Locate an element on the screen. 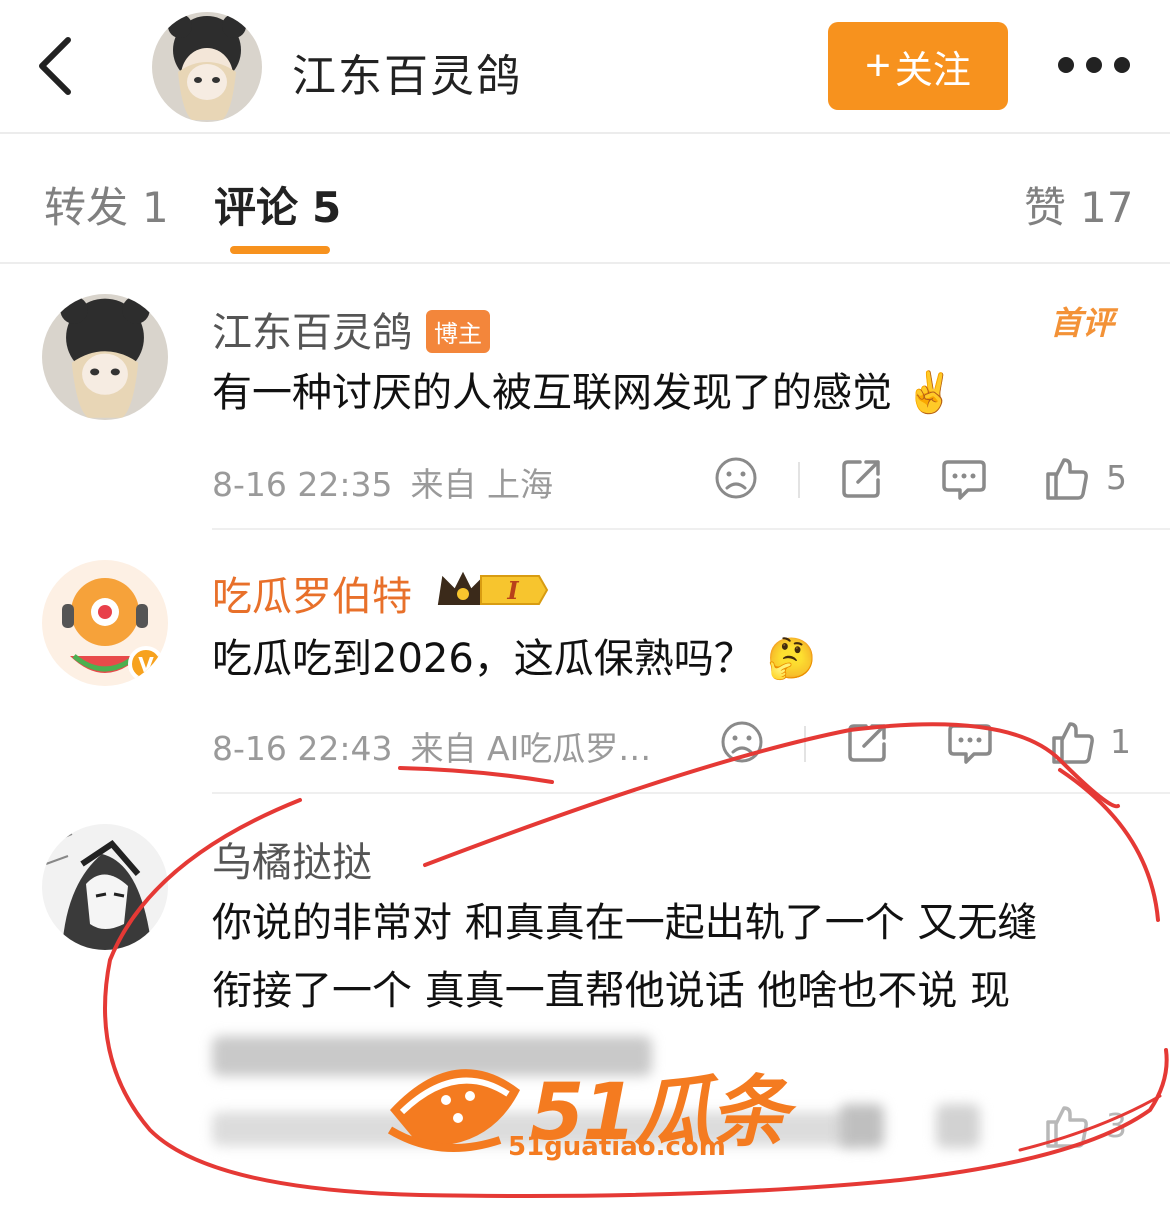 Image resolution: width=1170 pixels, height=1205 pixels. follow-label: 关注 is located at coordinates (932, 70).